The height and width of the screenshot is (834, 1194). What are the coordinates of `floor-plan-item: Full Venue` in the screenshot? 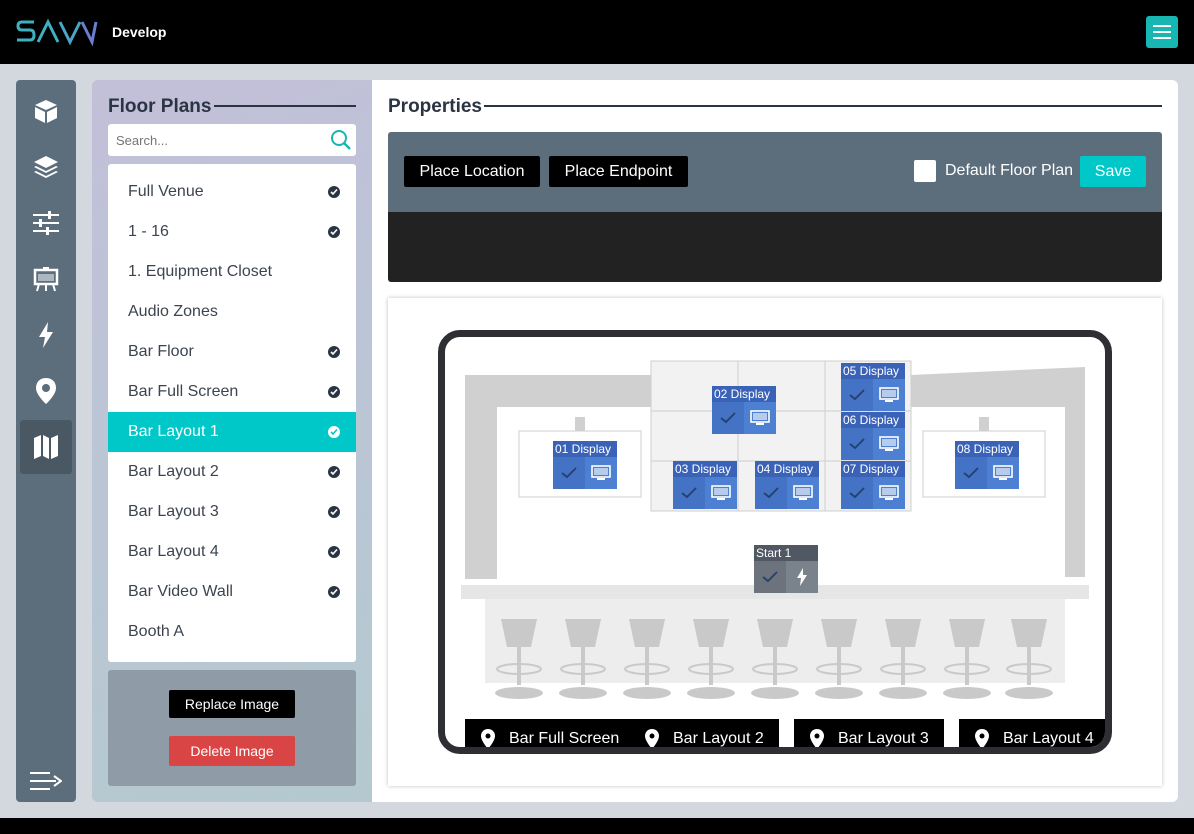 It's located at (232, 192).